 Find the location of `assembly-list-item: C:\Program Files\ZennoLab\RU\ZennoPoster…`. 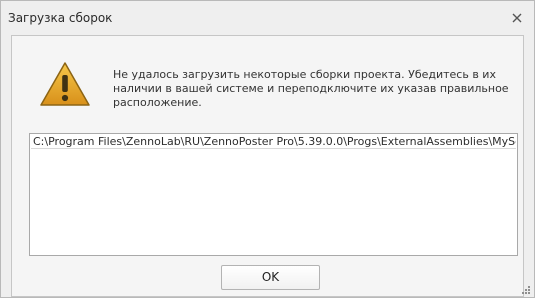

assembly-list-item: C:\Program Files\ZennoLab\RU\ZennoPoster… is located at coordinates (273, 142).